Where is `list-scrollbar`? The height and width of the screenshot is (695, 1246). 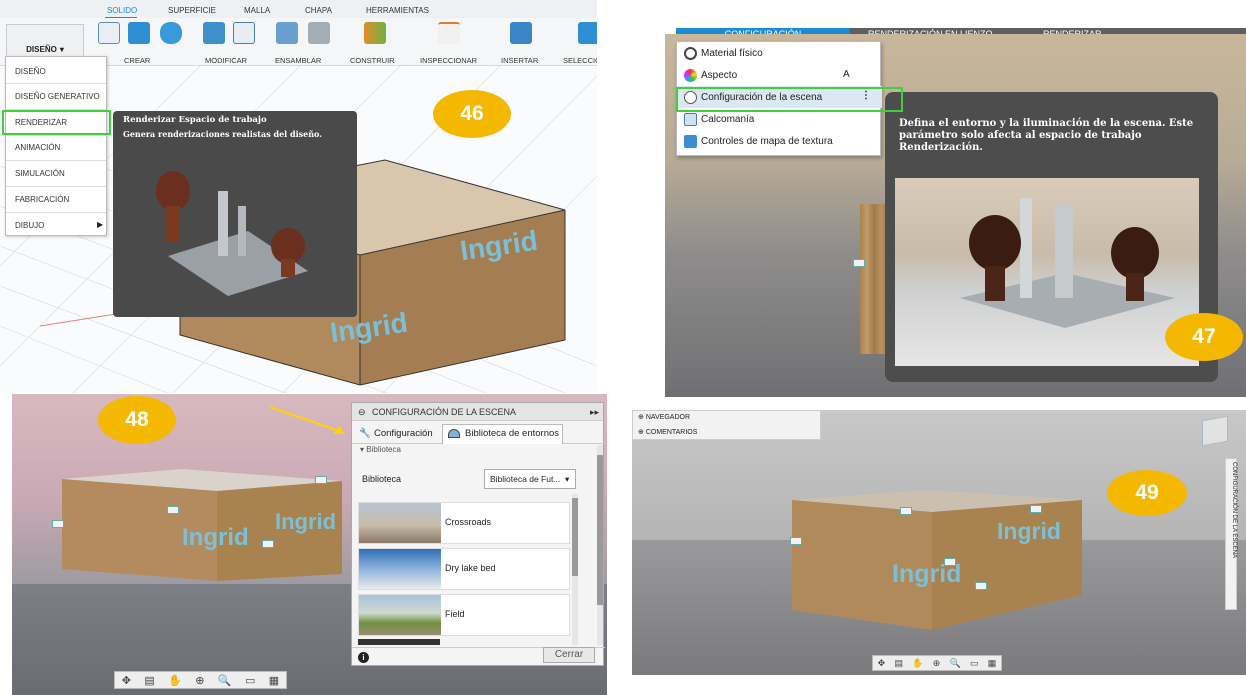 list-scrollbar is located at coordinates (575, 569).